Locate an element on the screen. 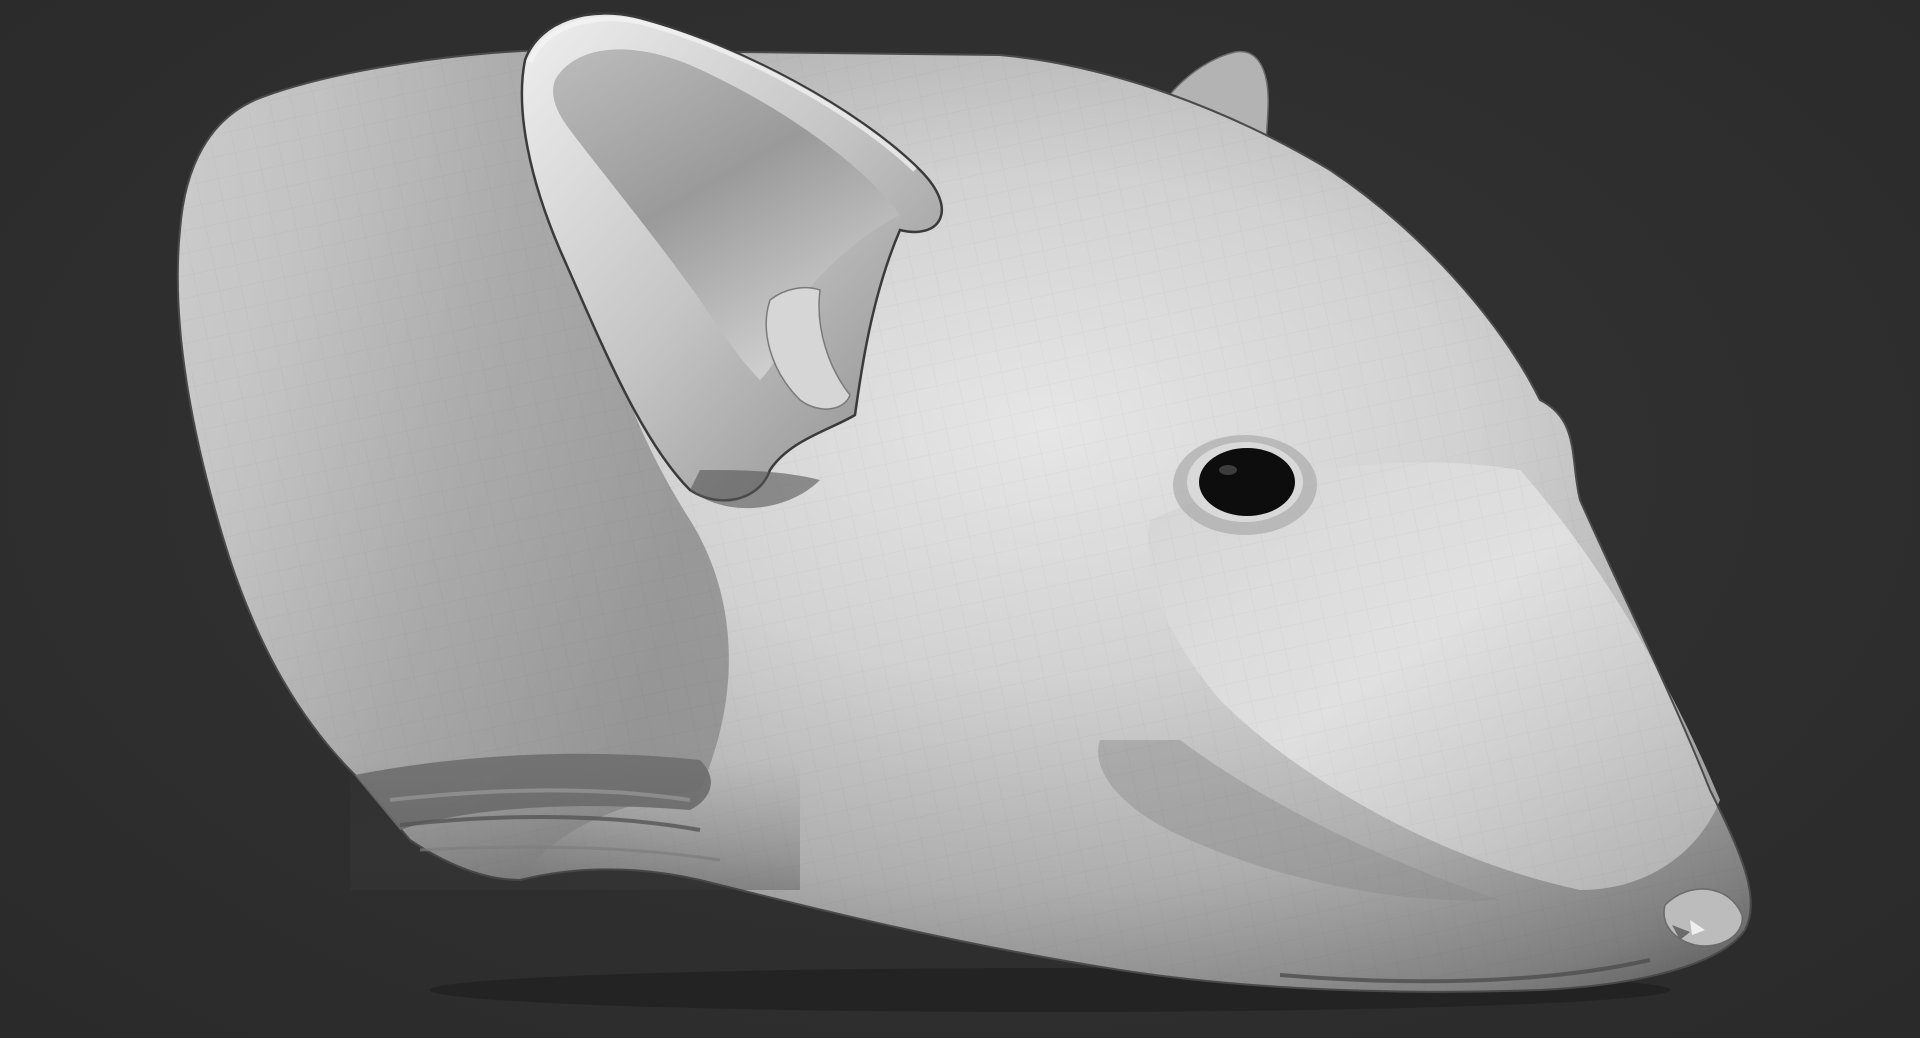 Image resolution: width=1920 pixels, height=1038 pixels. eye is located at coordinates (1245, 485).